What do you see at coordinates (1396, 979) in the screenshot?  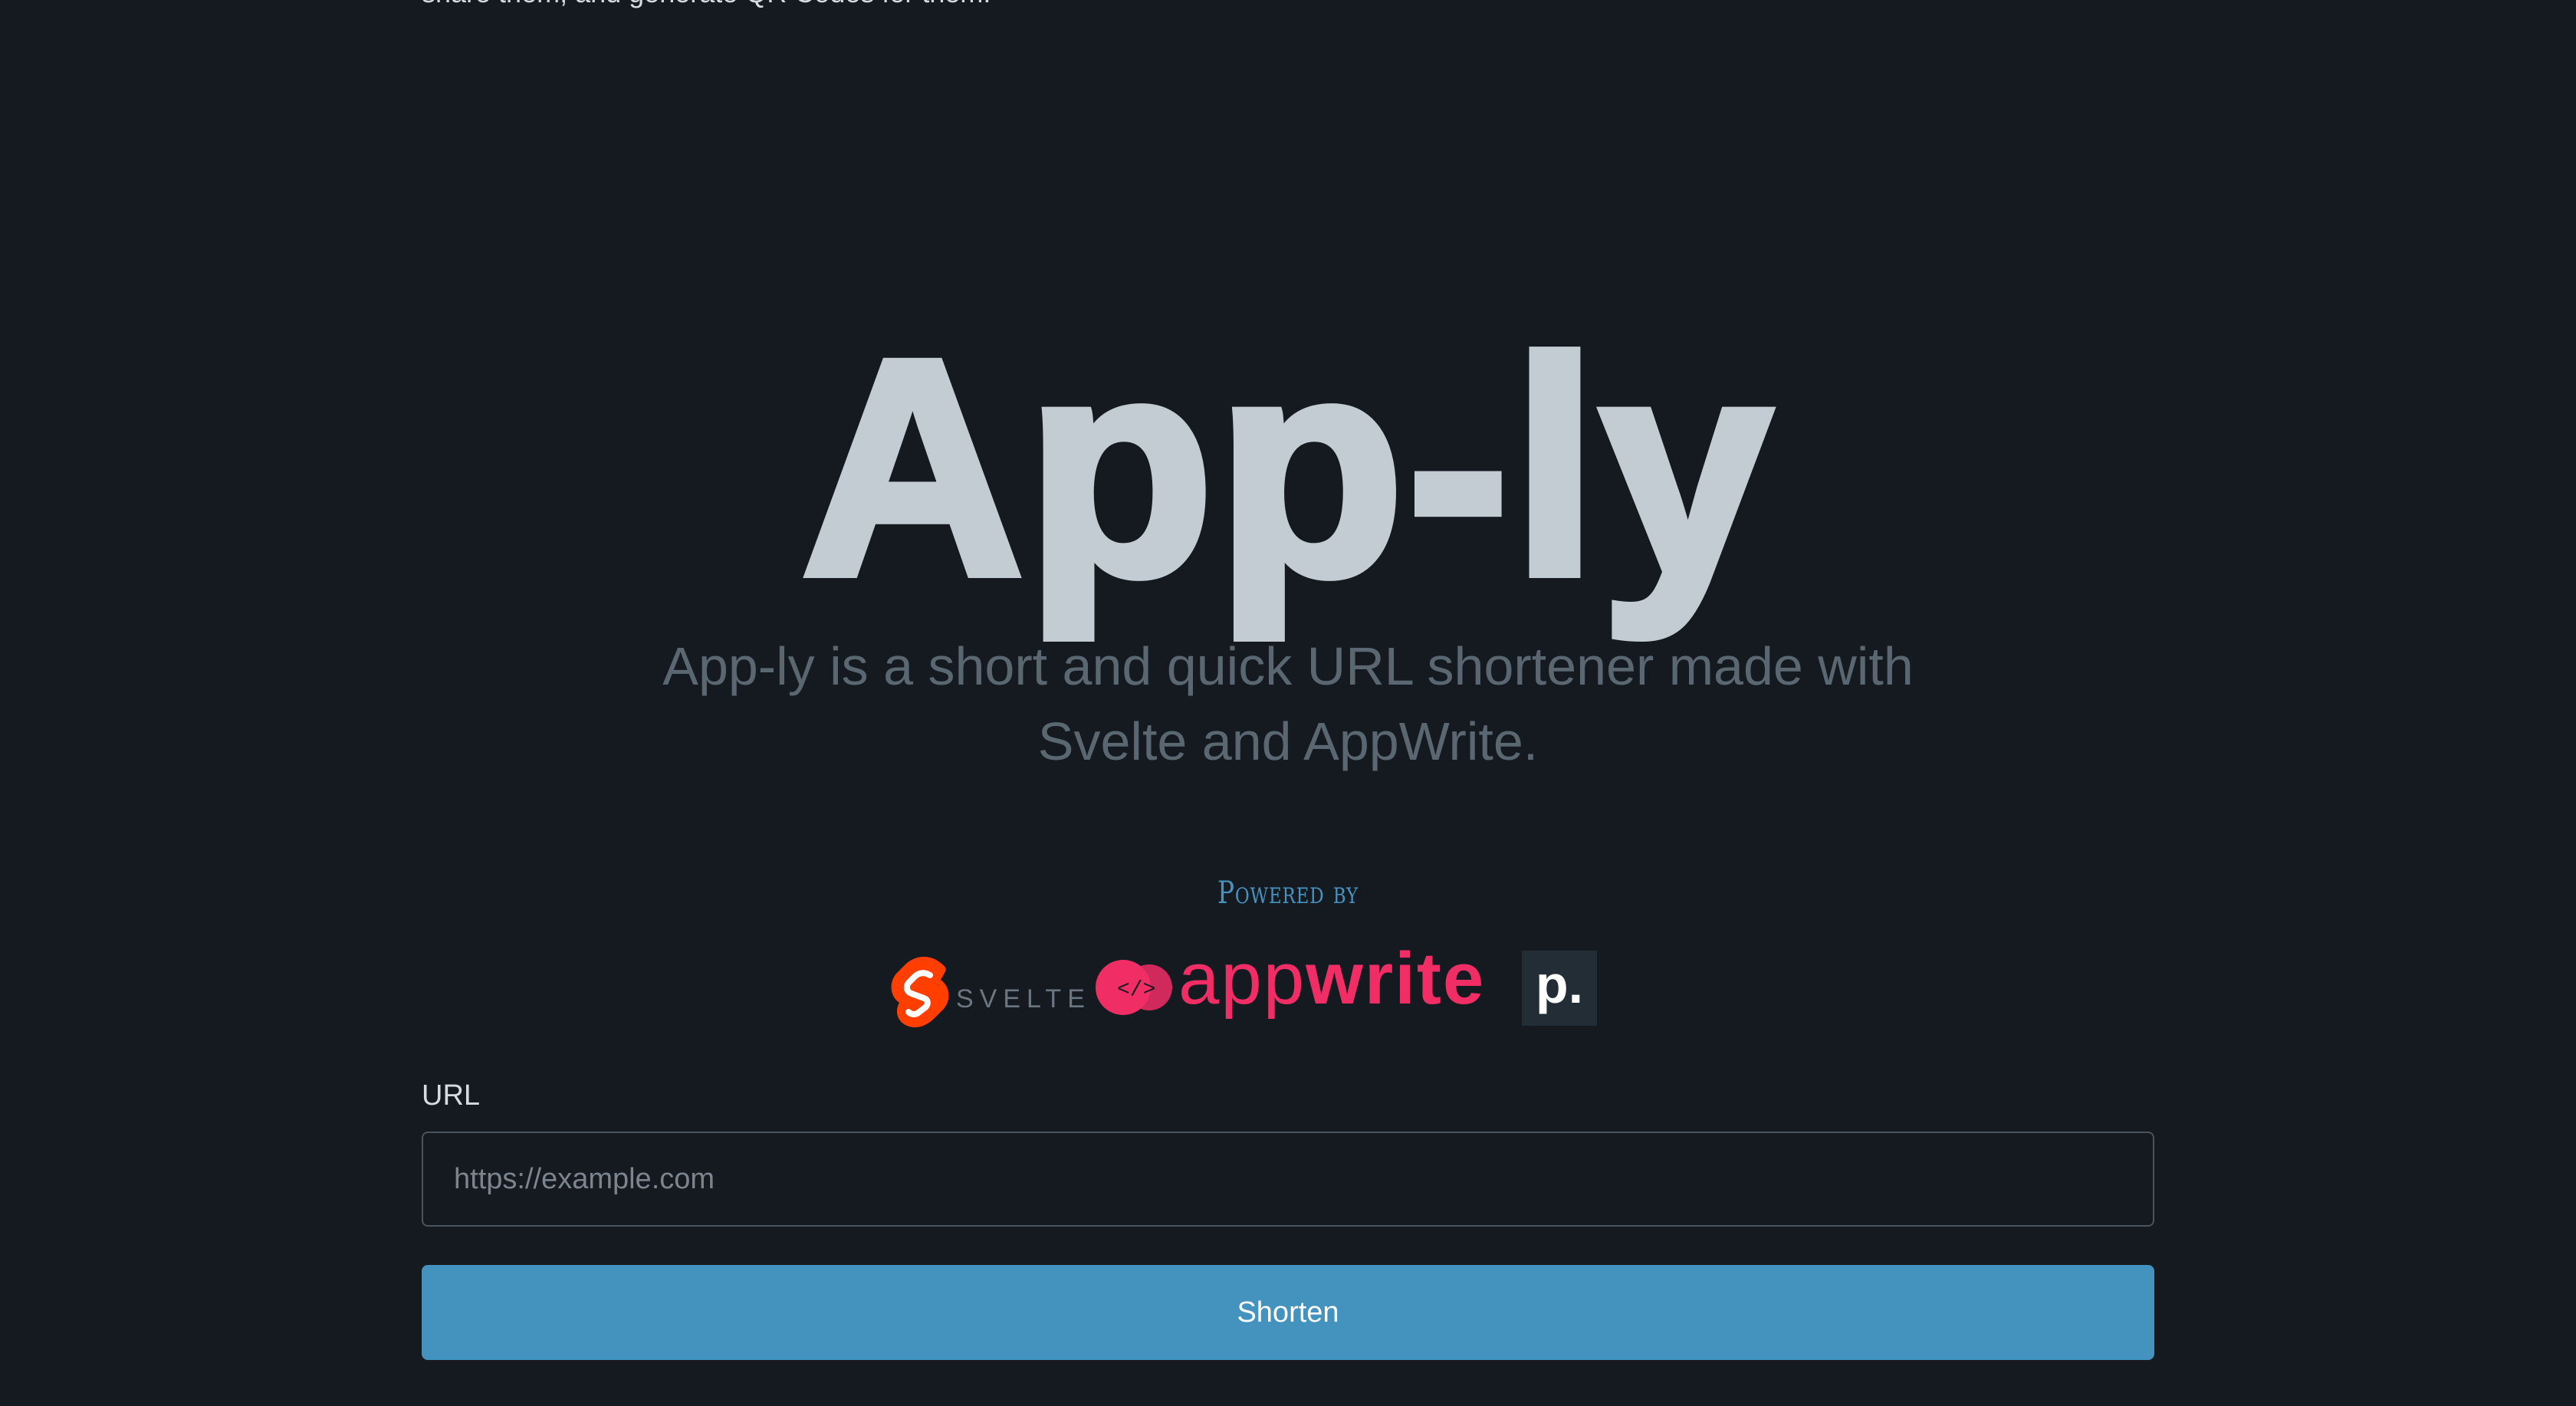 I see `appwrite-logo-text-bold: write` at bounding box center [1396, 979].